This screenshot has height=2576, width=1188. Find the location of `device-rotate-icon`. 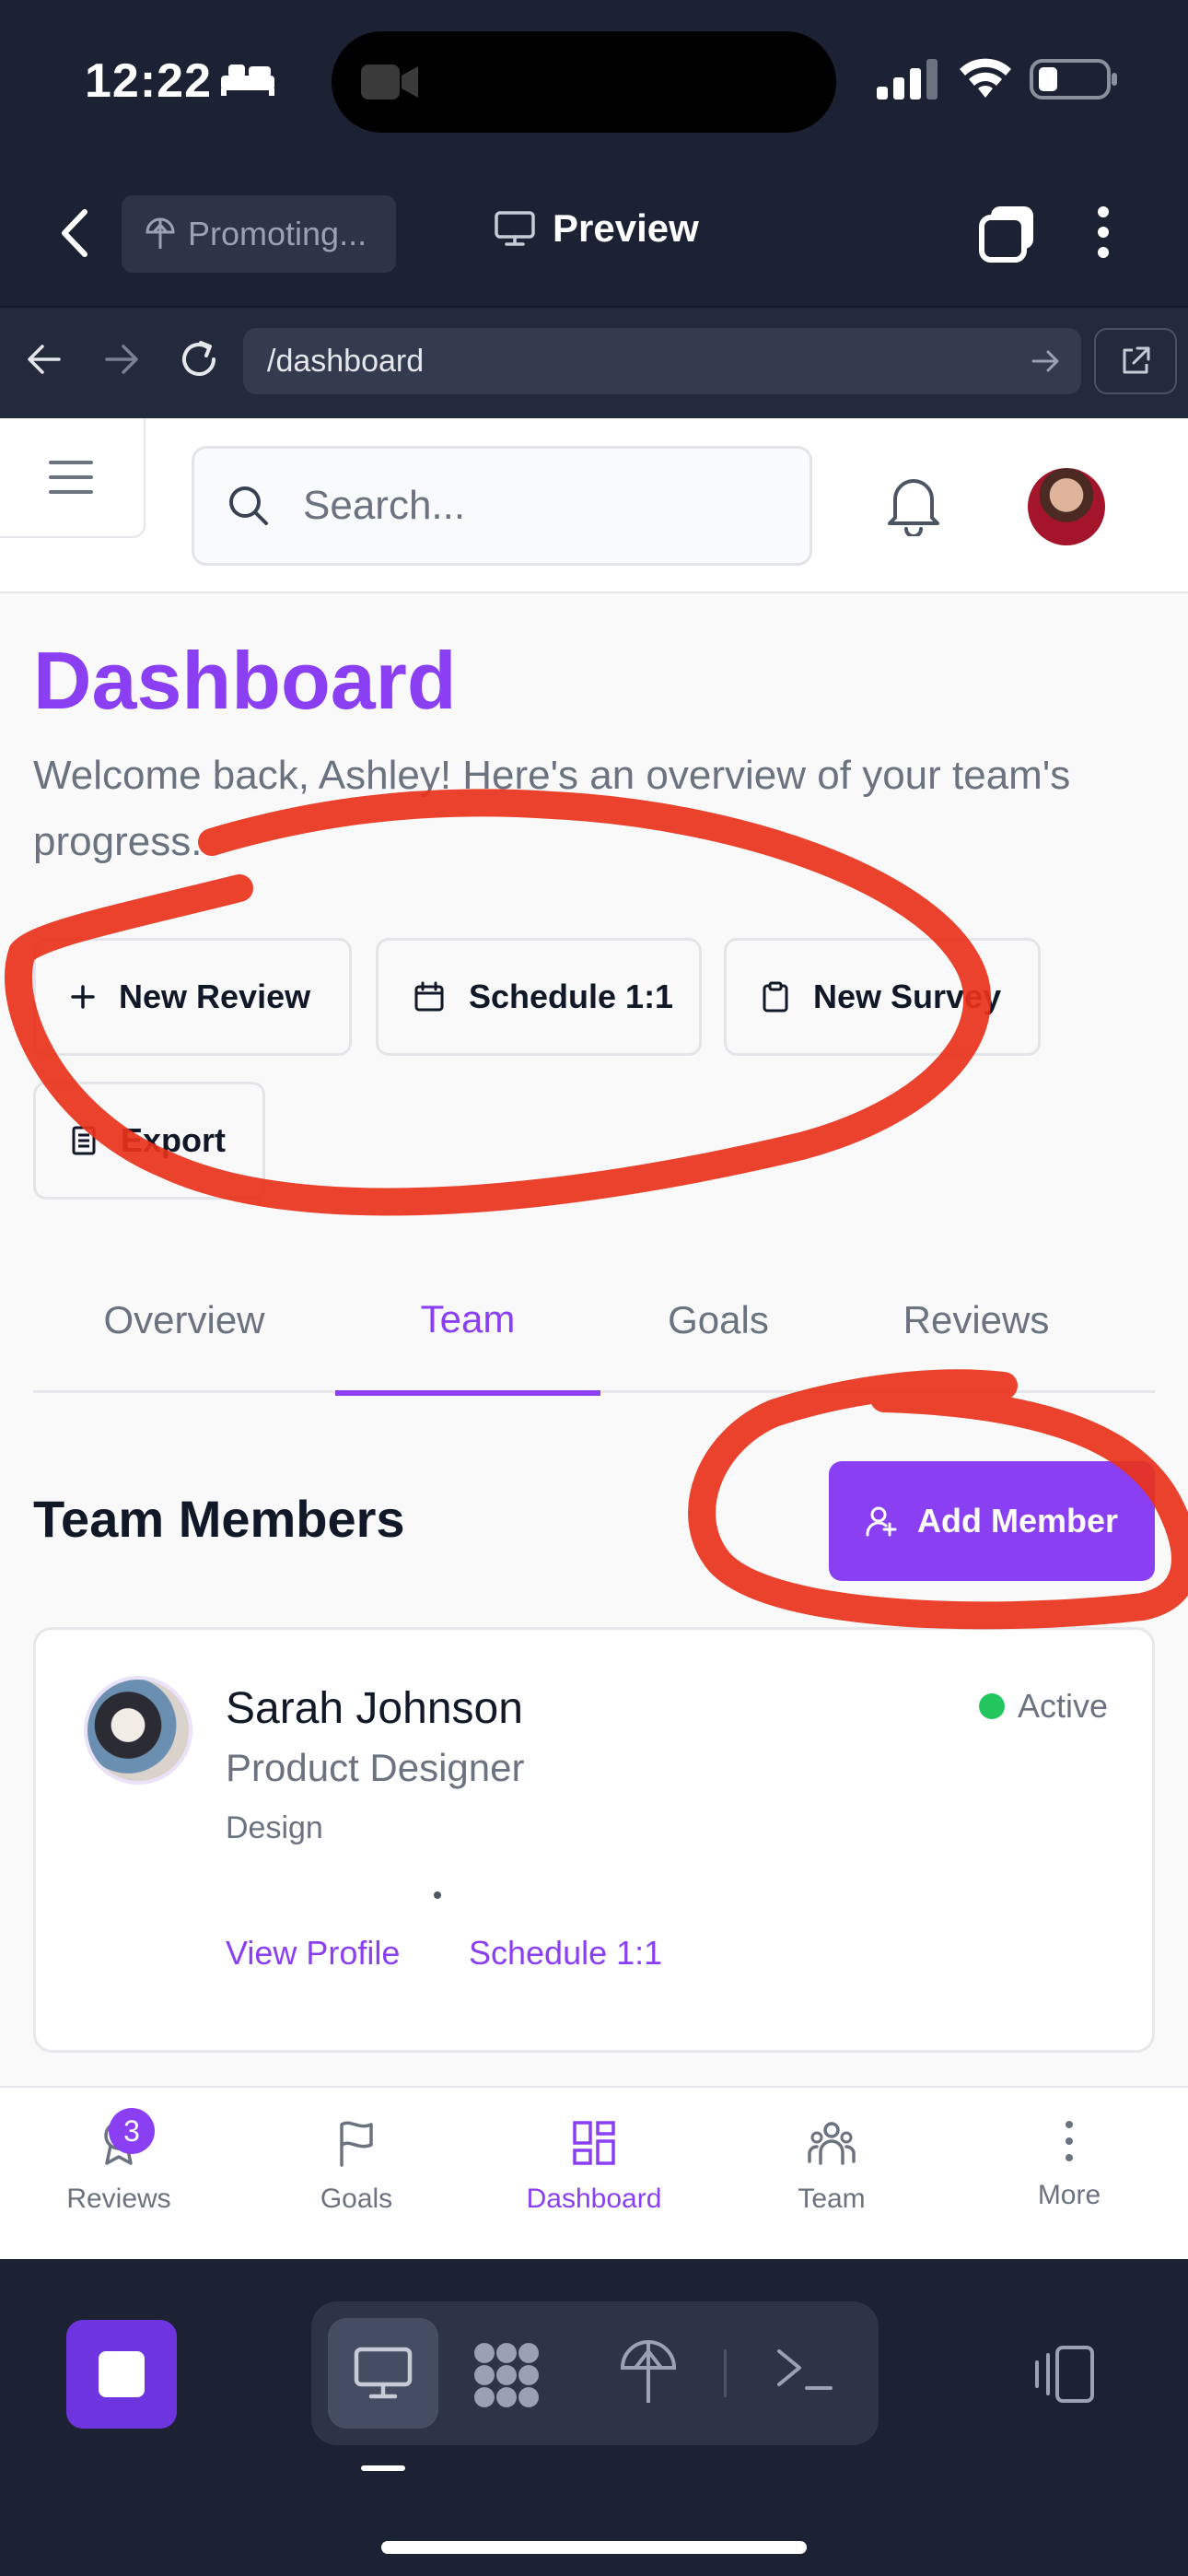

device-rotate-icon is located at coordinates (1063, 2374).